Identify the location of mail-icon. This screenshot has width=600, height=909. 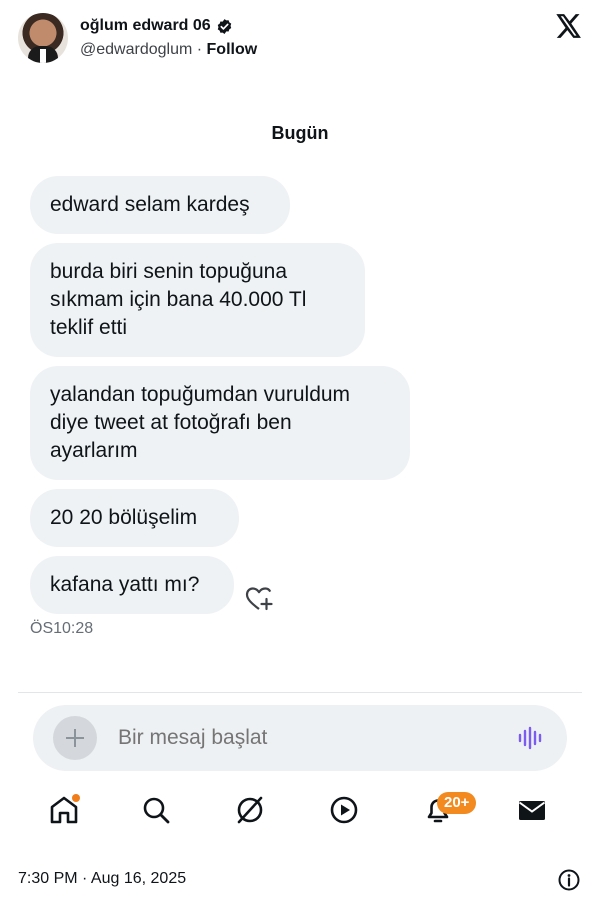
(532, 810).